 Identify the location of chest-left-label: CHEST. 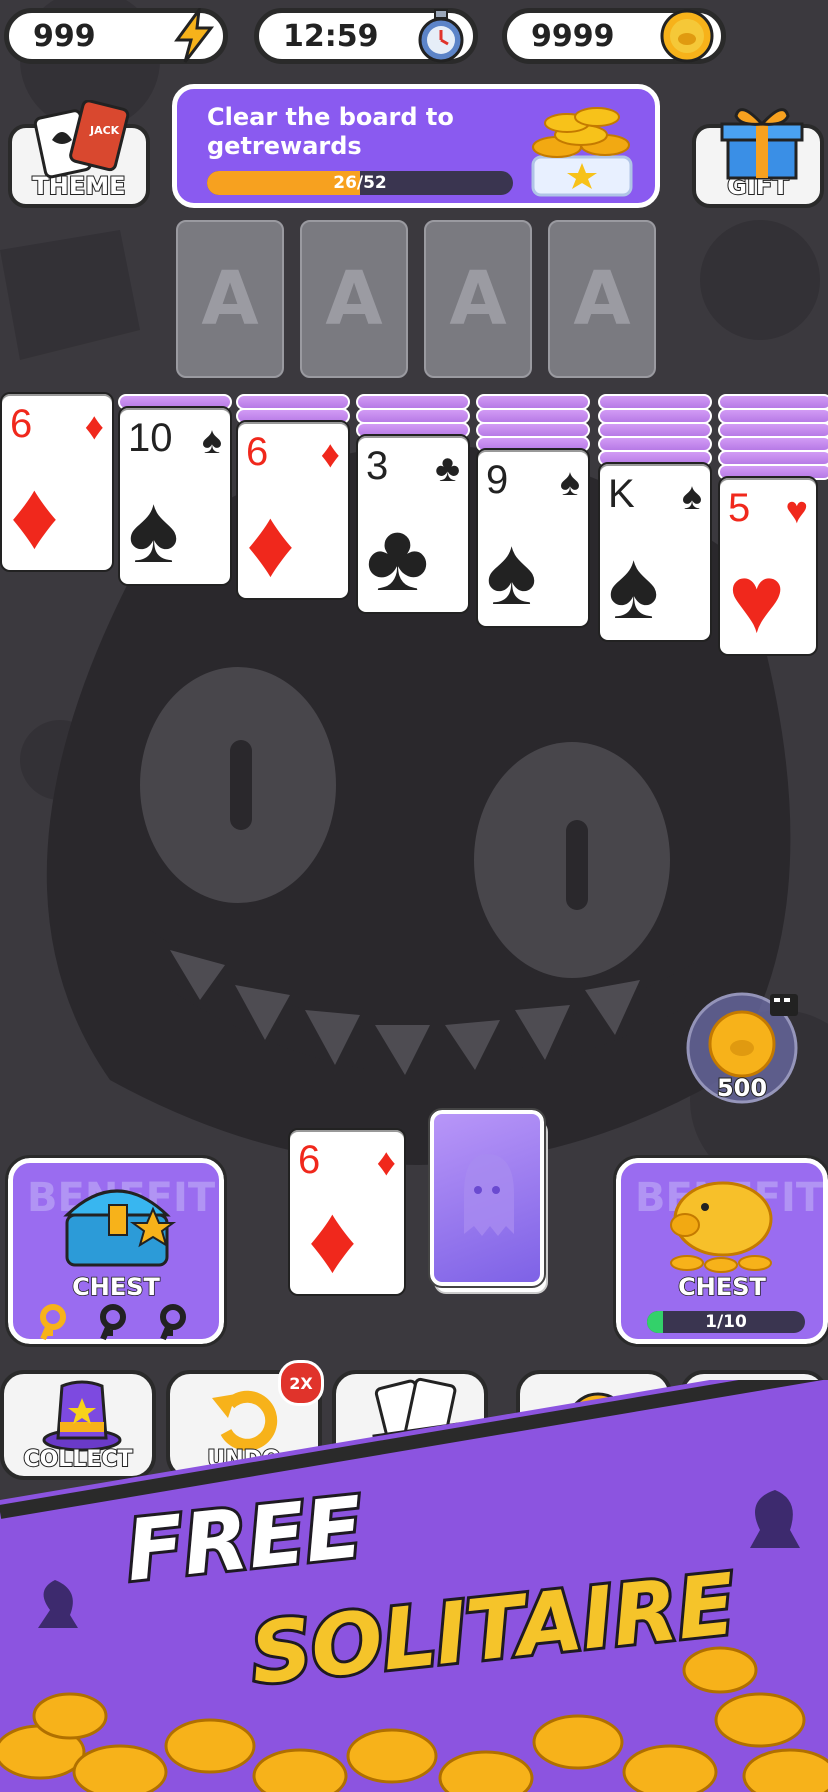
(115, 1287).